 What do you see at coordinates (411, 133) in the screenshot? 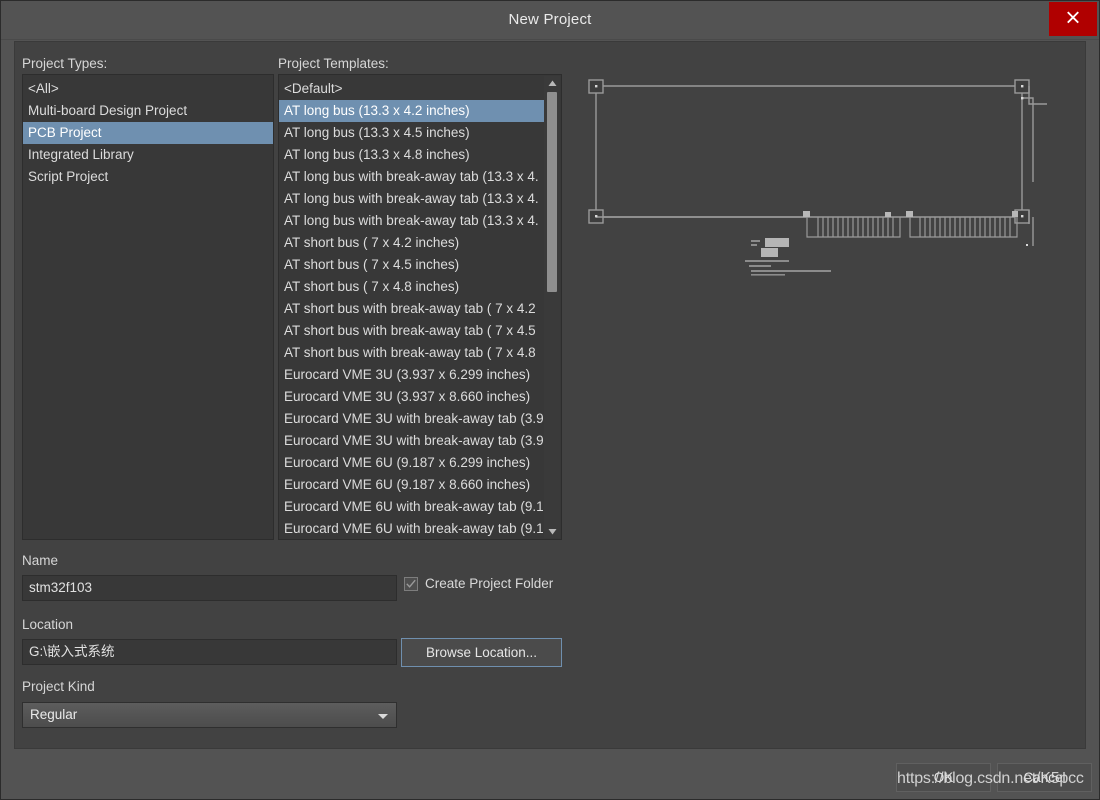
I see `project-template-item: AT long bus (13.3 x 4.5 inches)` at bounding box center [411, 133].